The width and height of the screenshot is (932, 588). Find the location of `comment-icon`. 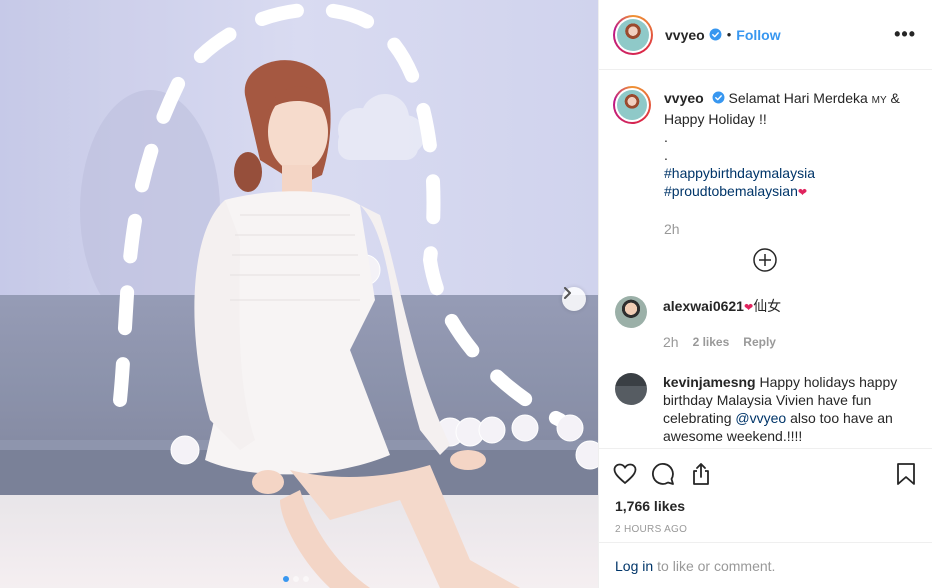

comment-icon is located at coordinates (663, 473).